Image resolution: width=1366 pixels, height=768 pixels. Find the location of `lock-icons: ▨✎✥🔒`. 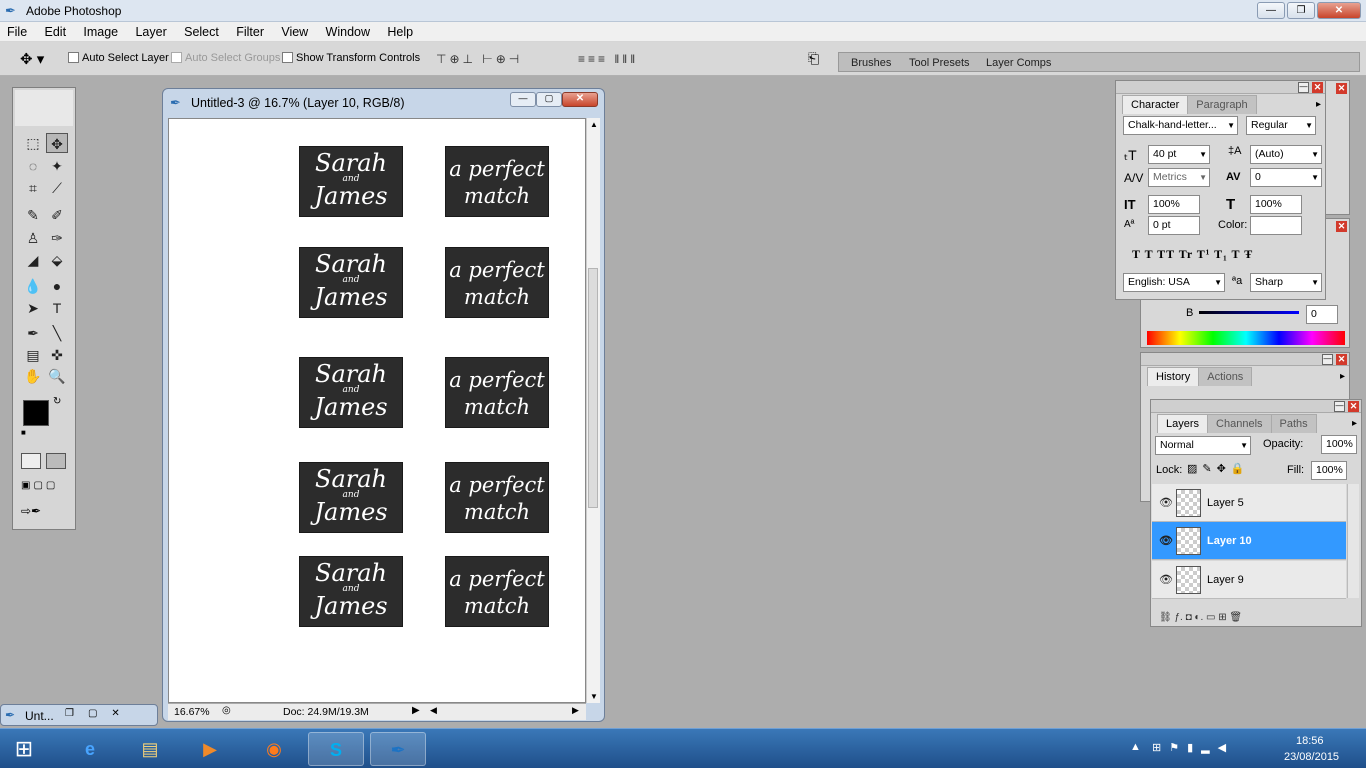

lock-icons: ▨✎✥🔒 is located at coordinates (1218, 468).